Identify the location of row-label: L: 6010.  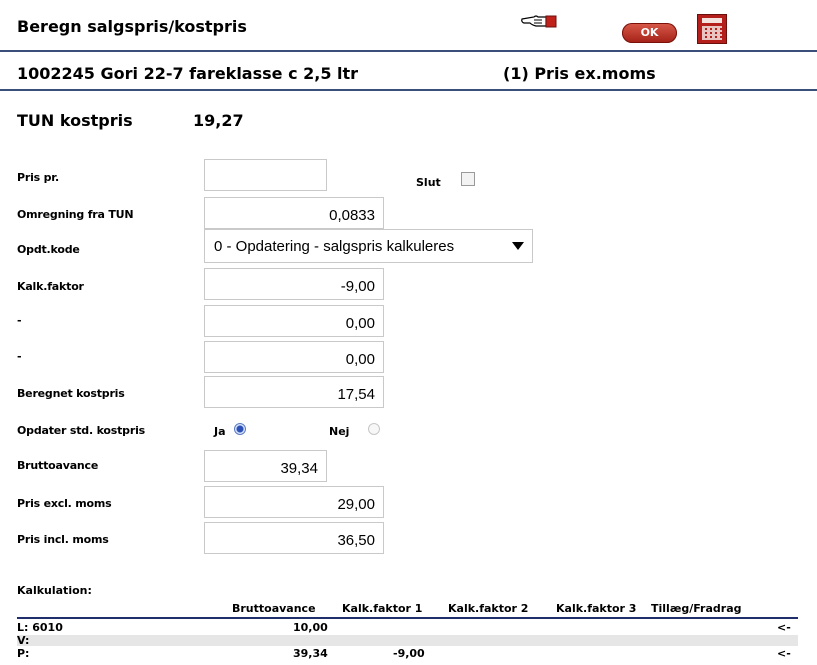
(40, 627).